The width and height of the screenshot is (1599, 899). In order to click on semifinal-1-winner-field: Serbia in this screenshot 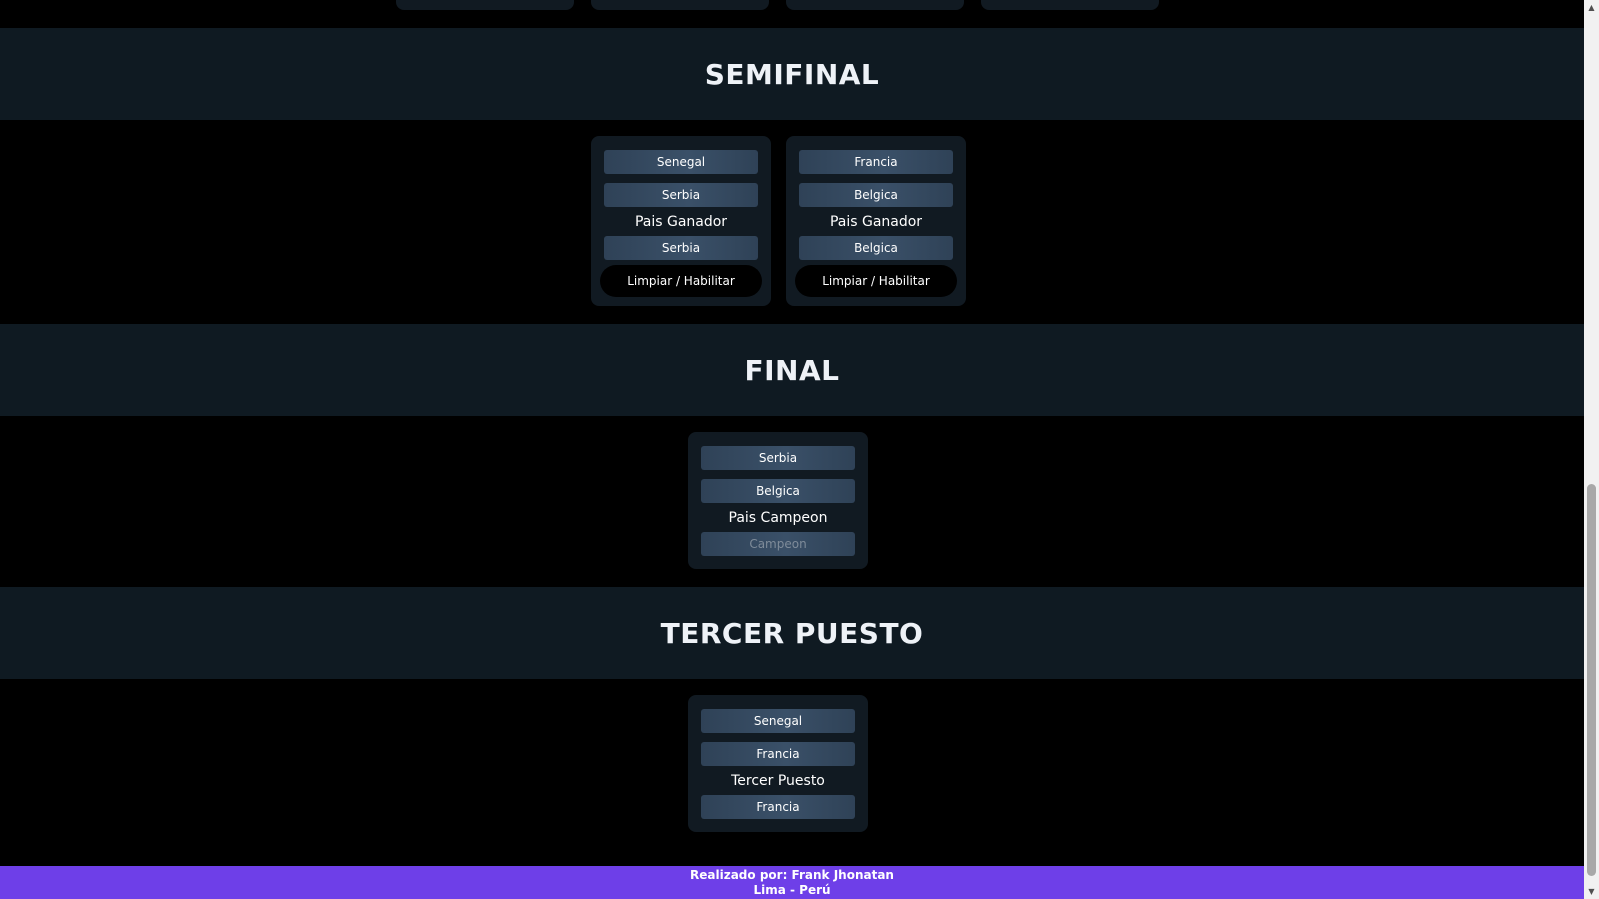, I will do `click(681, 248)`.